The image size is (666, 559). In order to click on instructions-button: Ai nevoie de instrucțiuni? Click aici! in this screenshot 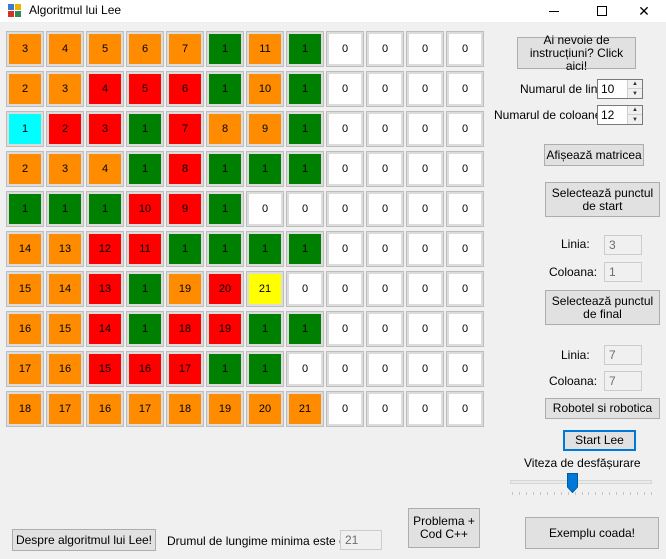, I will do `click(576, 52)`.